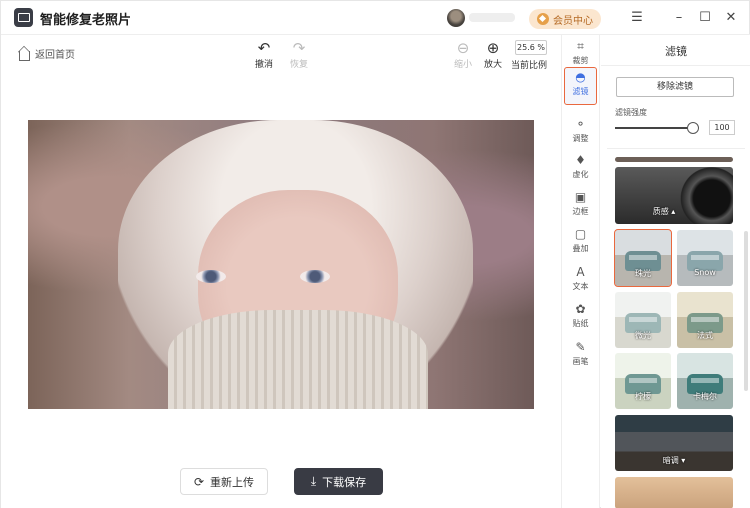  I want to click on undo-icon: ↶, so click(264, 48).